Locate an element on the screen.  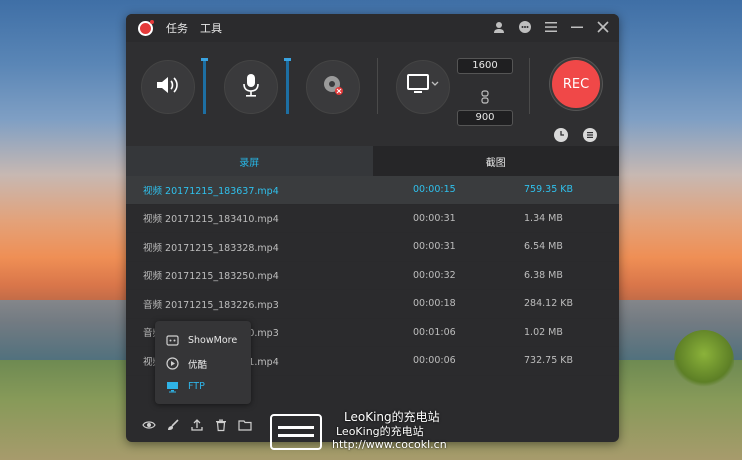
watermark-text: LeoKing的充电站 is located at coordinates (380, 431).